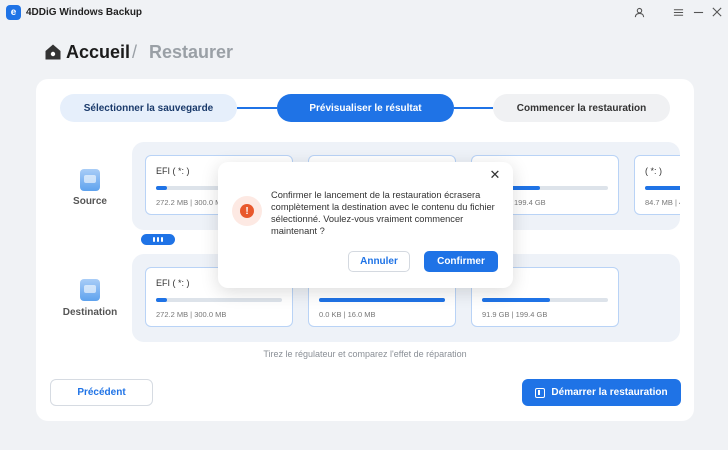 The height and width of the screenshot is (450, 728). I want to click on step-select-backup: Sélectionner la sauvegarde, so click(148, 108).